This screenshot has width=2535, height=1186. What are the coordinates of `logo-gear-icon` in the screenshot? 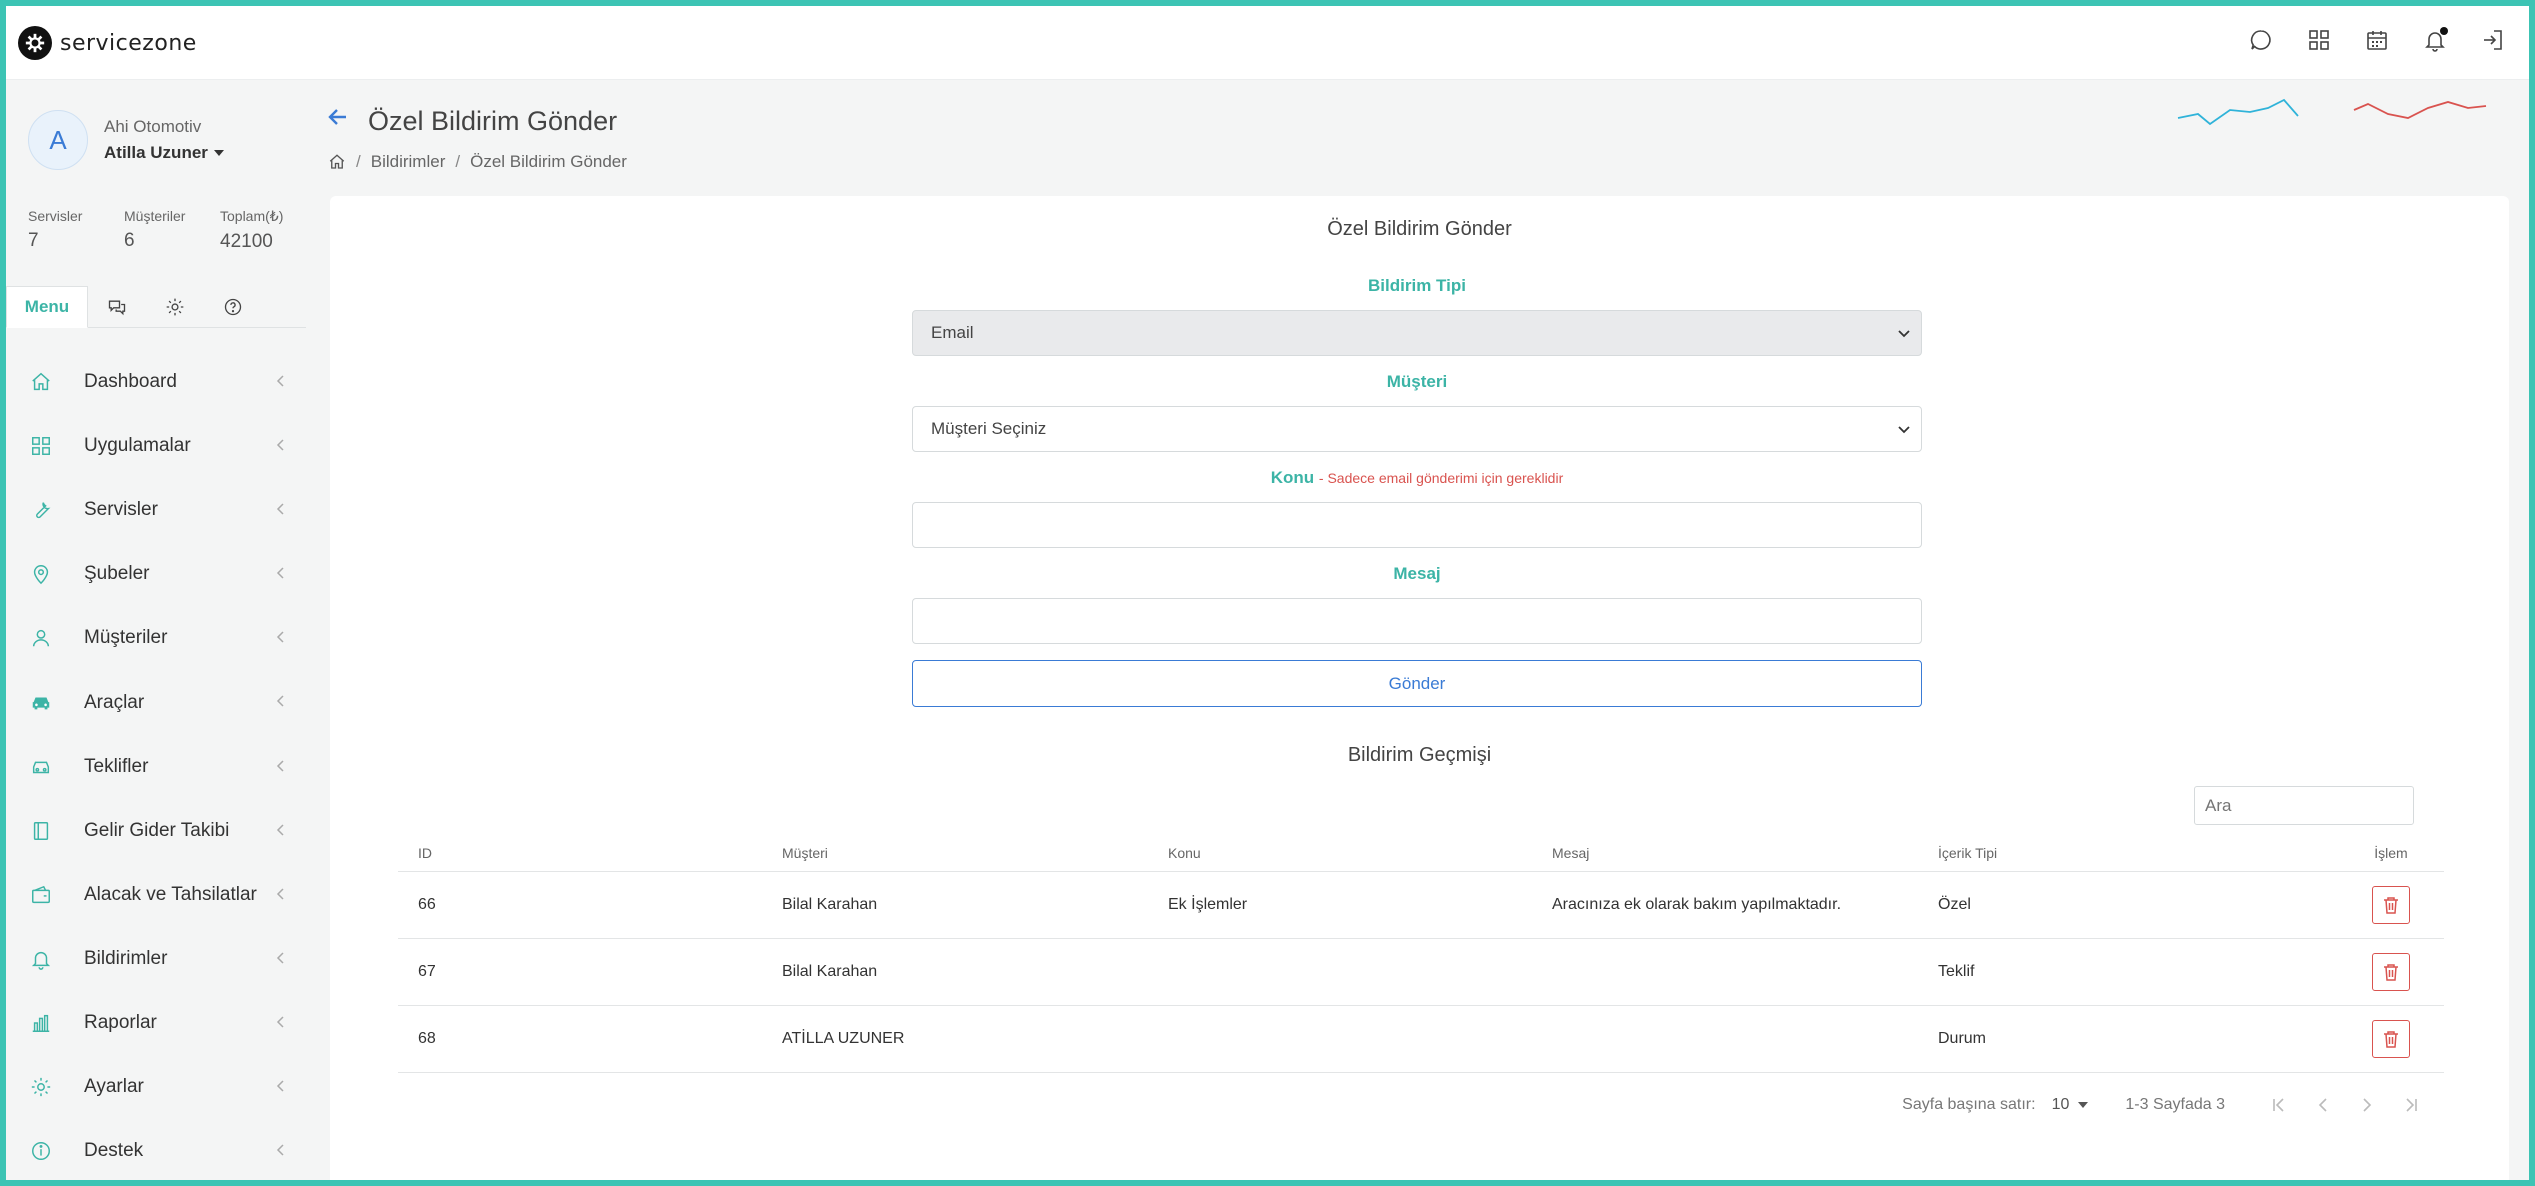 It's located at (35, 43).